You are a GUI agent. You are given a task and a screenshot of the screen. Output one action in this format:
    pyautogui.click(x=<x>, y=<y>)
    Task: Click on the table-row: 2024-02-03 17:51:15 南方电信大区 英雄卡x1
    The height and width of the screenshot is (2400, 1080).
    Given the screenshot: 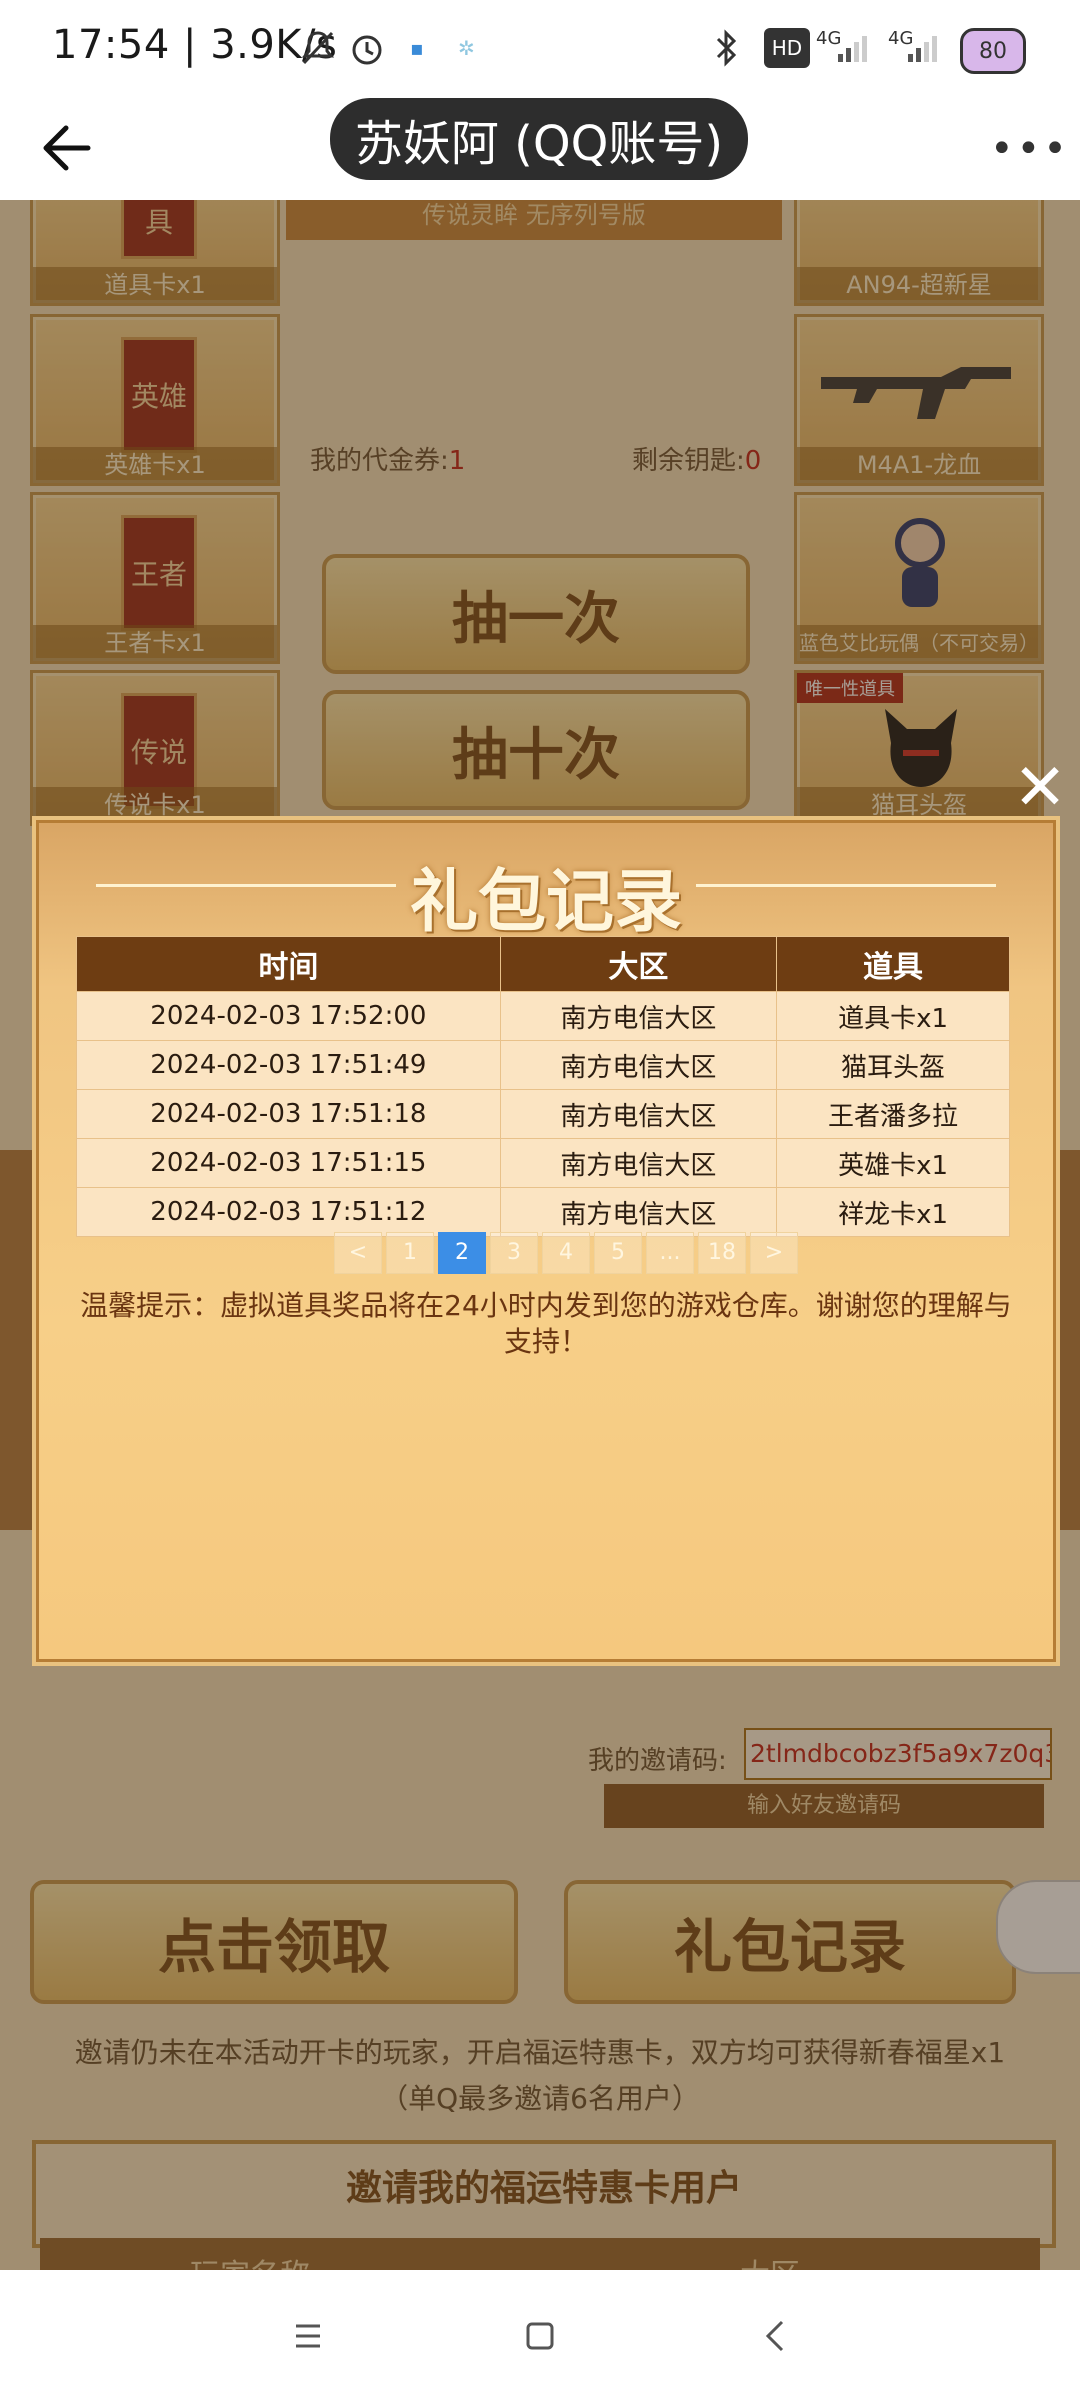 What is the action you would take?
    pyautogui.click(x=543, y=1163)
    